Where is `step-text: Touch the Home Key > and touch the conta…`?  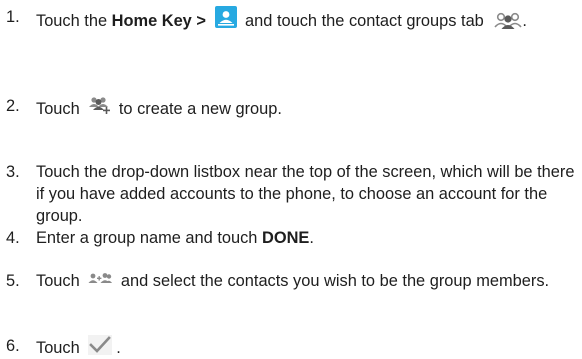
step-text: Touch the Home Key > and touch the conta… is located at coordinates (307, 19).